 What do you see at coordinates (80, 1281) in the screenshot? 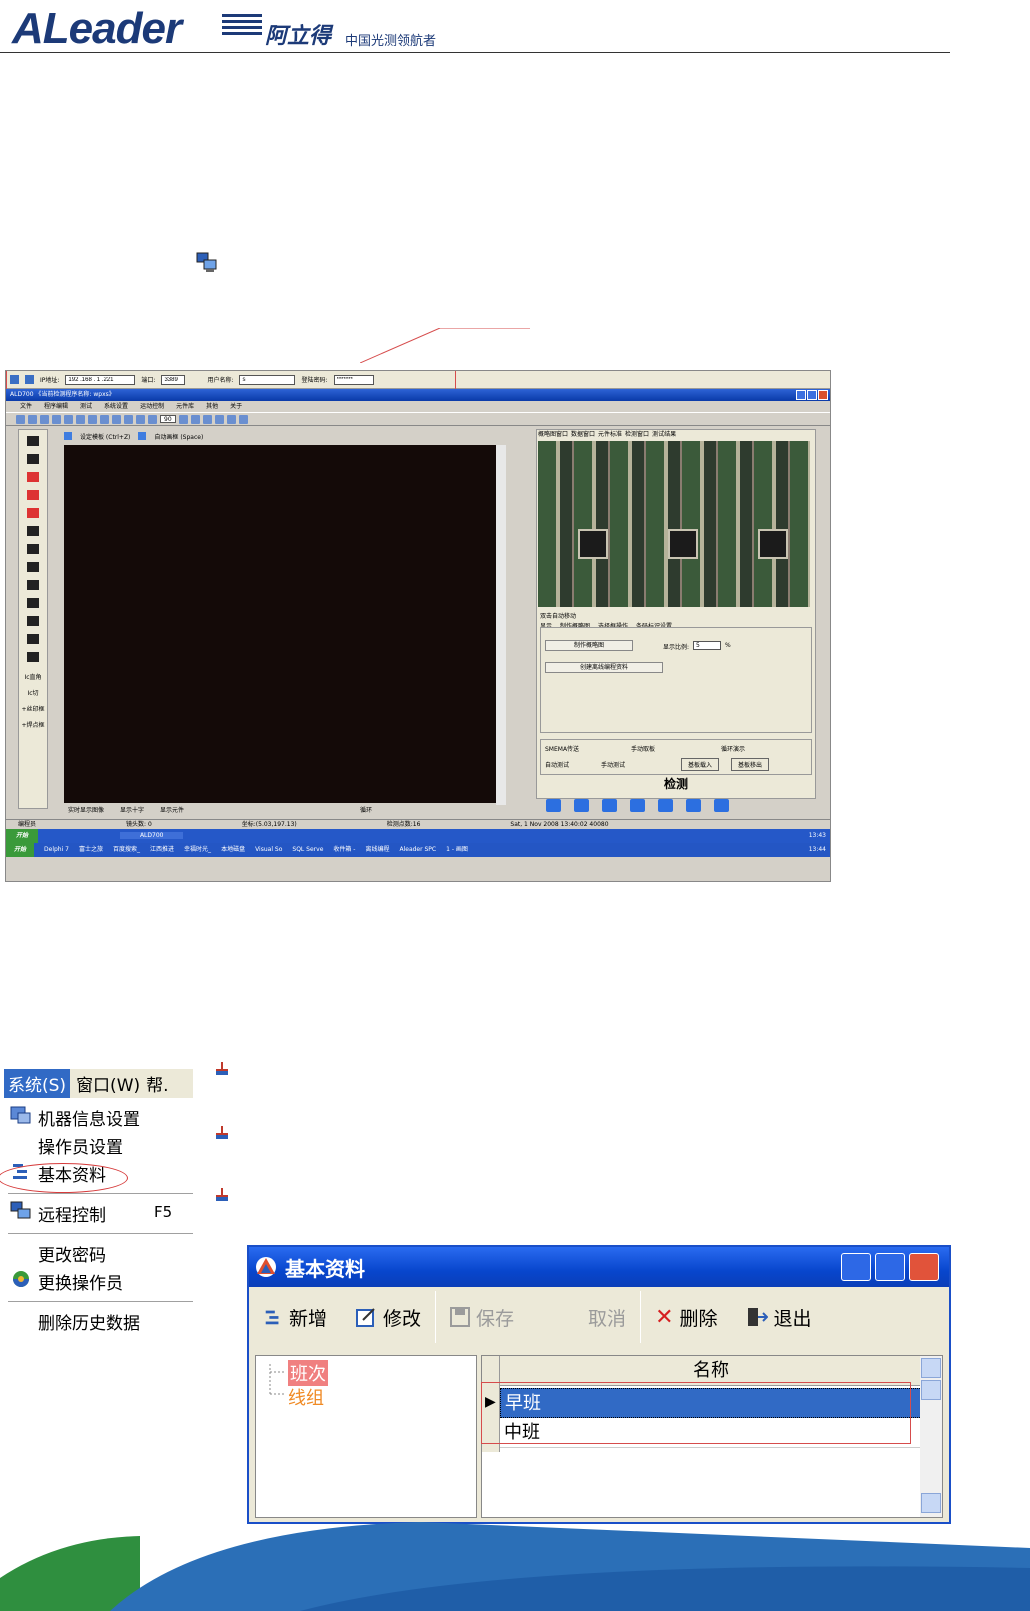
I see `menu-item-switch-operator: 更换操作员` at bounding box center [80, 1281].